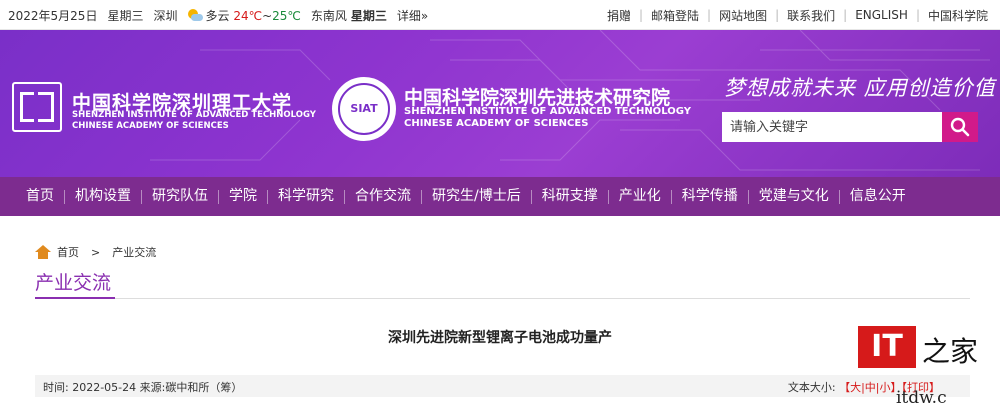 The image size is (1000, 411). I want to click on search-input, so click(832, 127).